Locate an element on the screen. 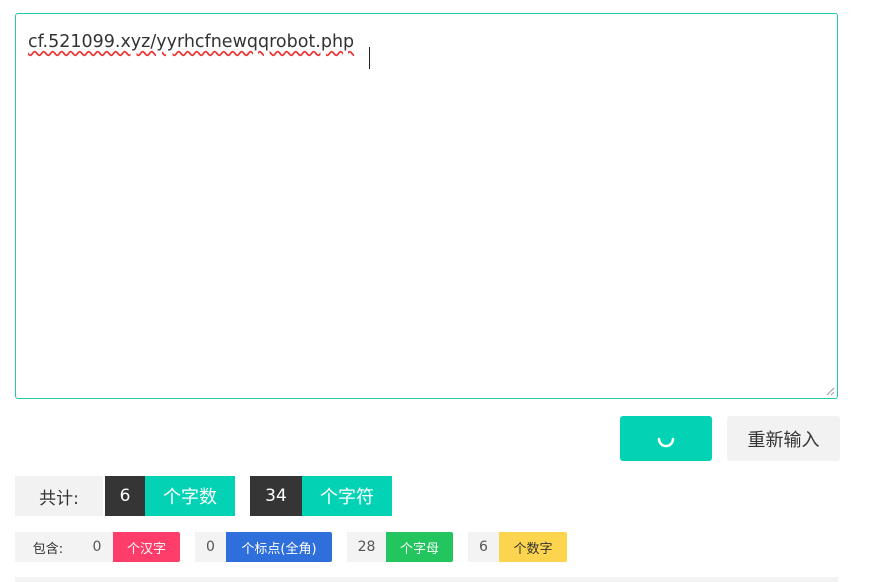  letter-badge: 个字母 is located at coordinates (419, 547).